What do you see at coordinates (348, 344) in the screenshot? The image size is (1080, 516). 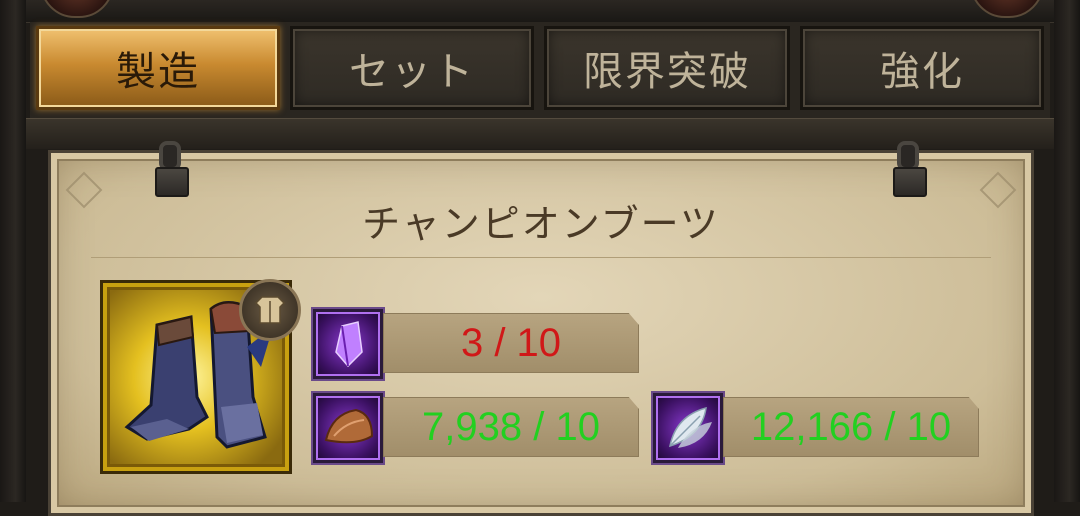 I see `purple-crystal-icon` at bounding box center [348, 344].